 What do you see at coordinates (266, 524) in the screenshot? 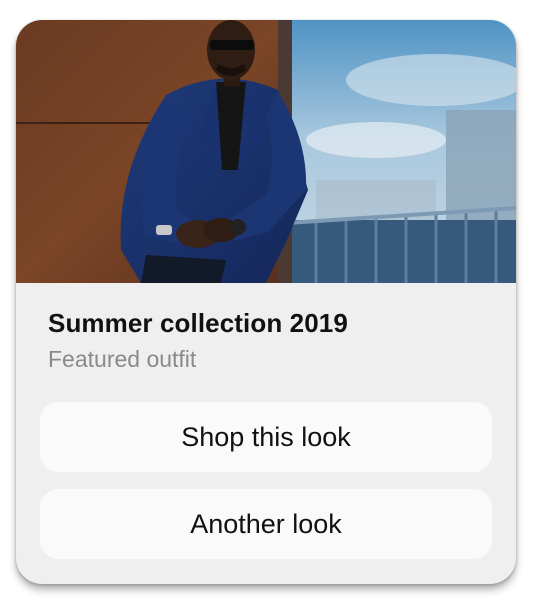
I see `another-look-button: Another look` at bounding box center [266, 524].